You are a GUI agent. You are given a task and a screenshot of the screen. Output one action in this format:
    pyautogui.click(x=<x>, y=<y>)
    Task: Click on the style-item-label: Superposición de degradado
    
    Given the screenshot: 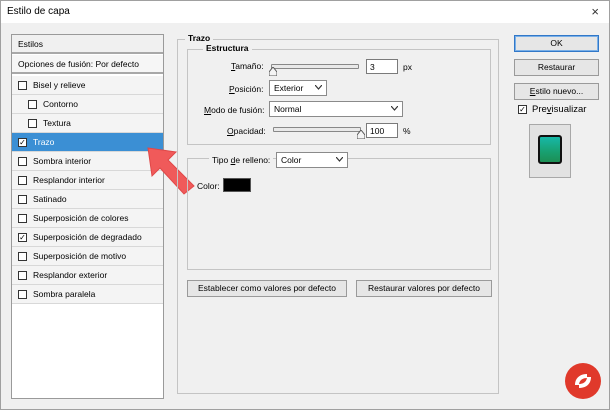 What is the action you would take?
    pyautogui.click(x=87, y=237)
    